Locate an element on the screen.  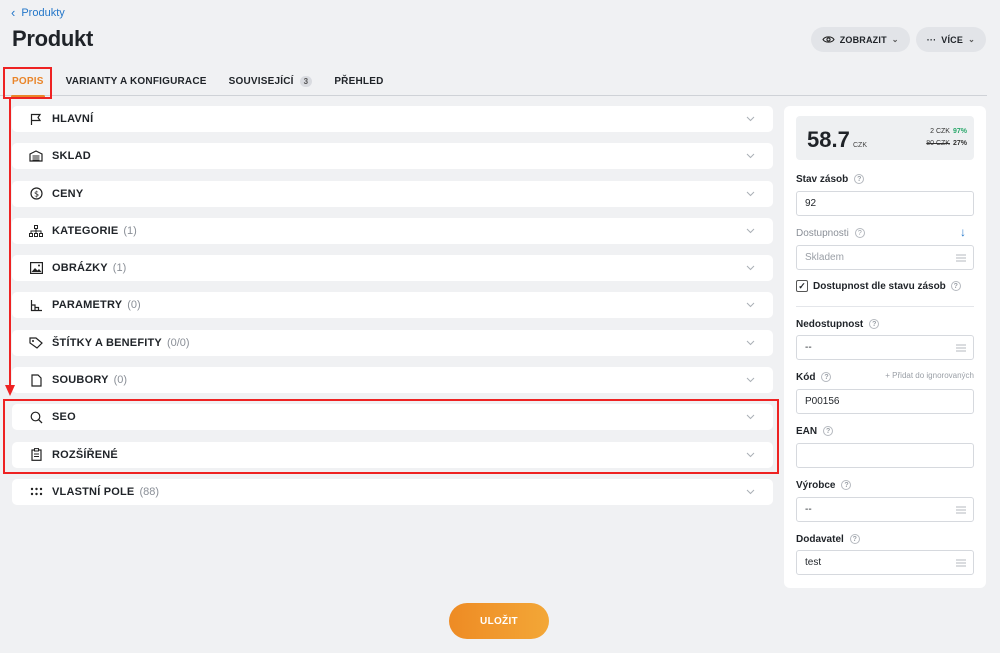
code-label-text: Kód is located at coordinates (806, 377).